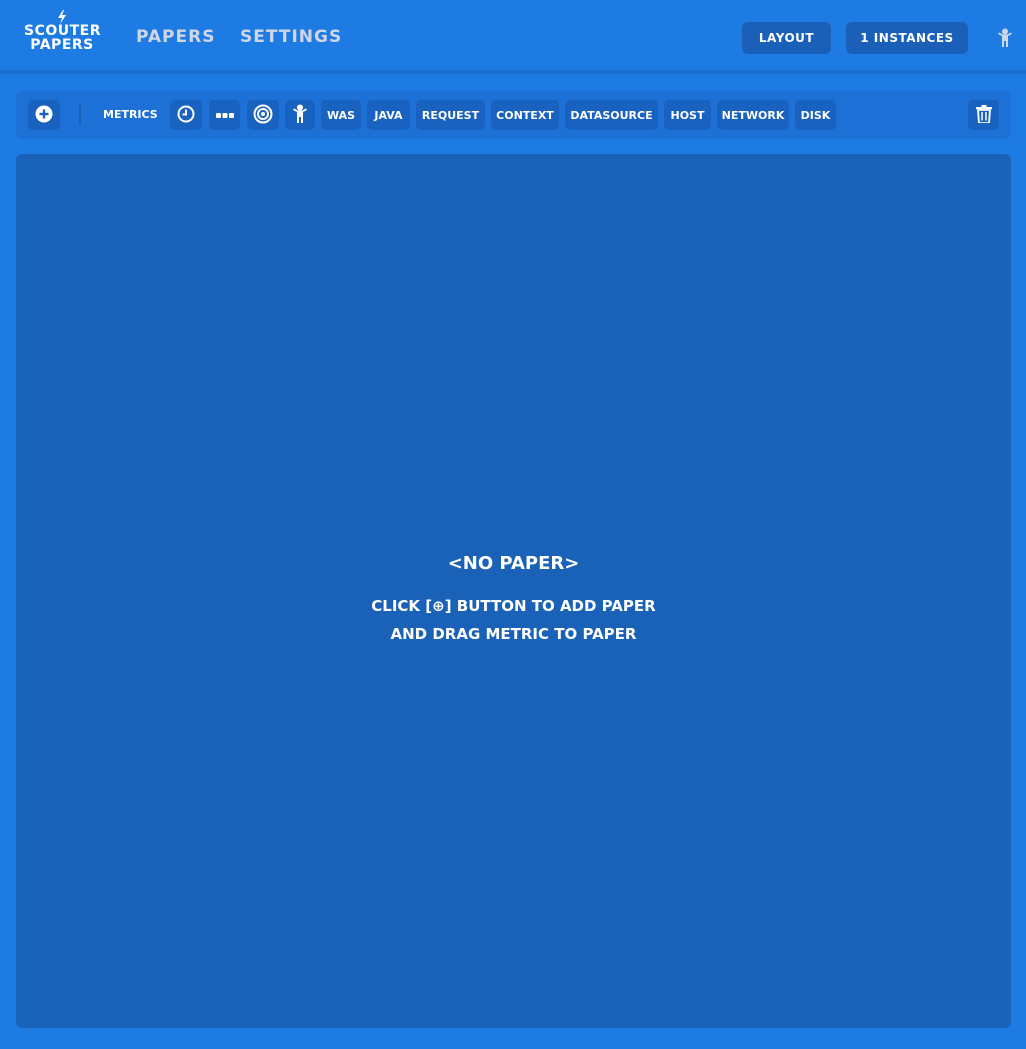 This screenshot has height=1049, width=1026. I want to click on trash-icon, so click(983, 115).